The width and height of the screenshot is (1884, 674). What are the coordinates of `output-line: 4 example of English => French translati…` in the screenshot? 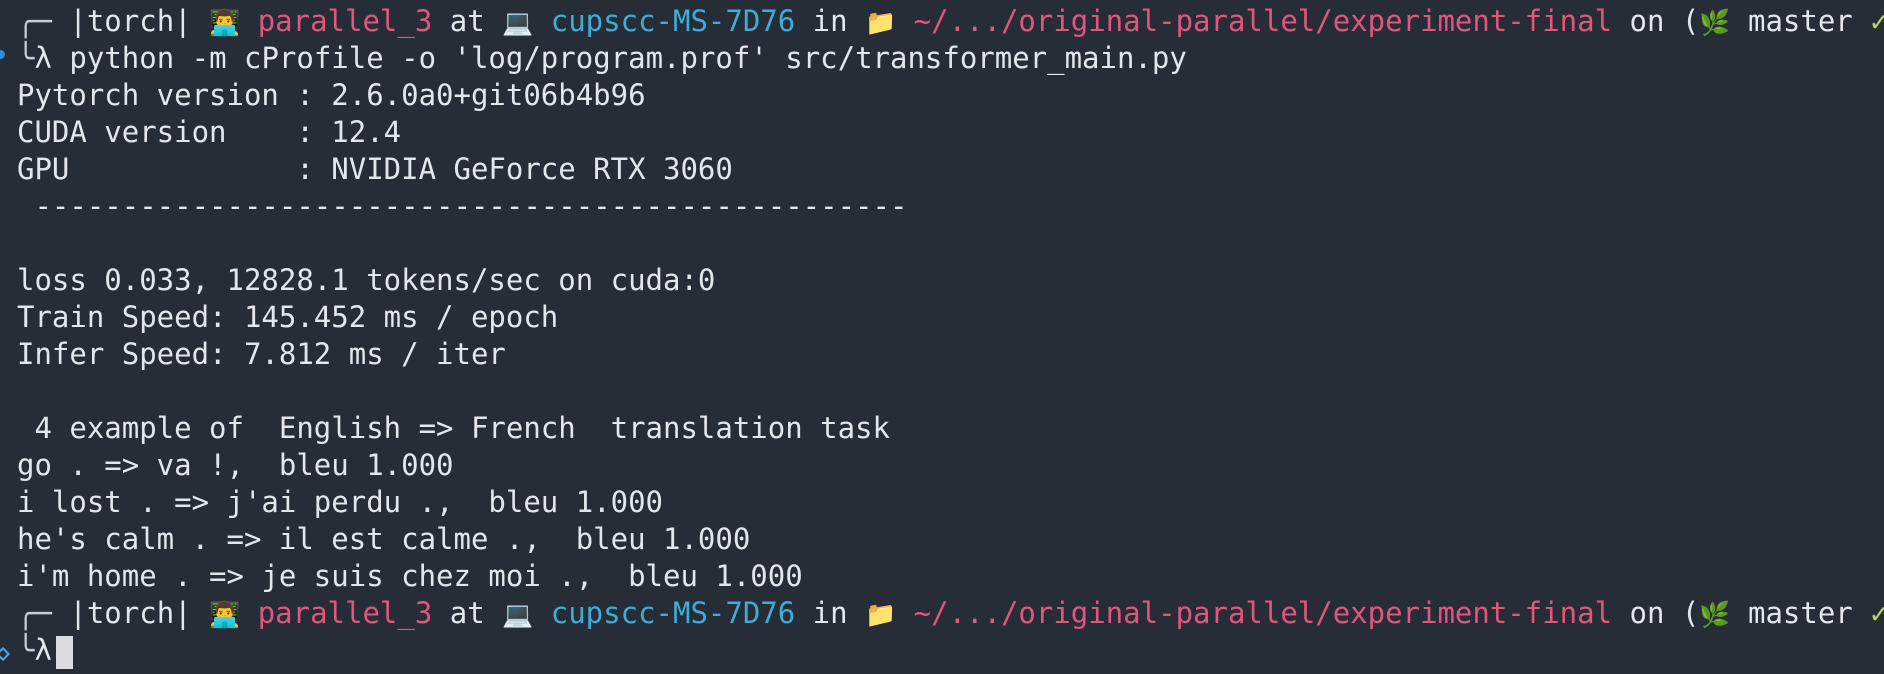 It's located at (453, 428).